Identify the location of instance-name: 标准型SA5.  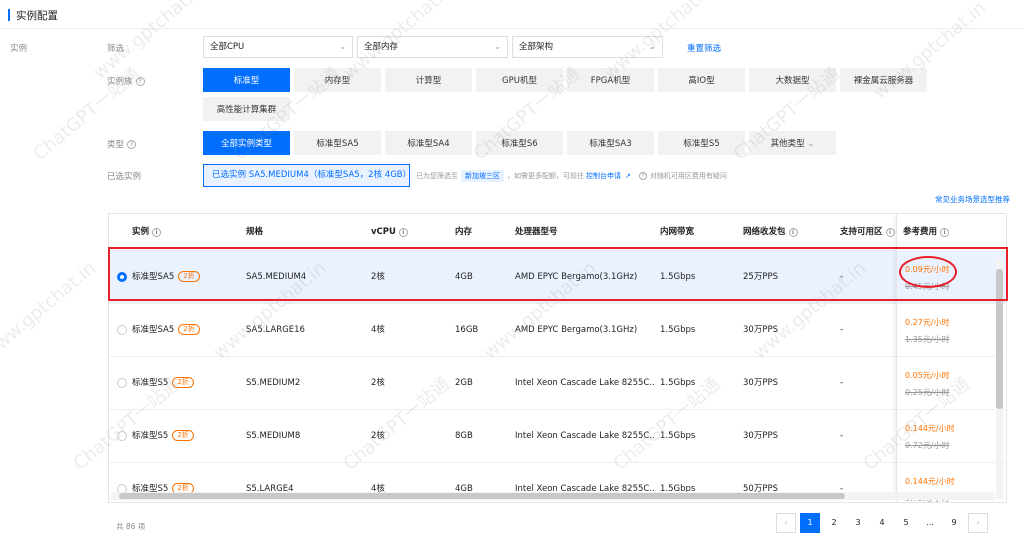
(153, 330).